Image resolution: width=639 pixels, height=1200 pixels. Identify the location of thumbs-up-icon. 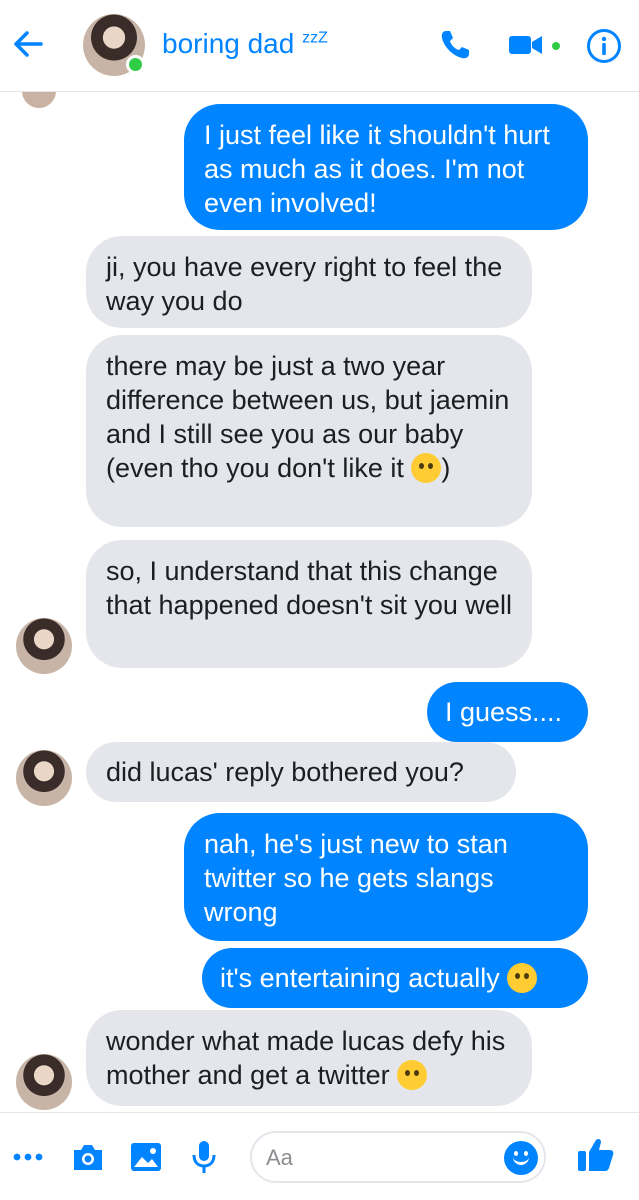
(596, 1155).